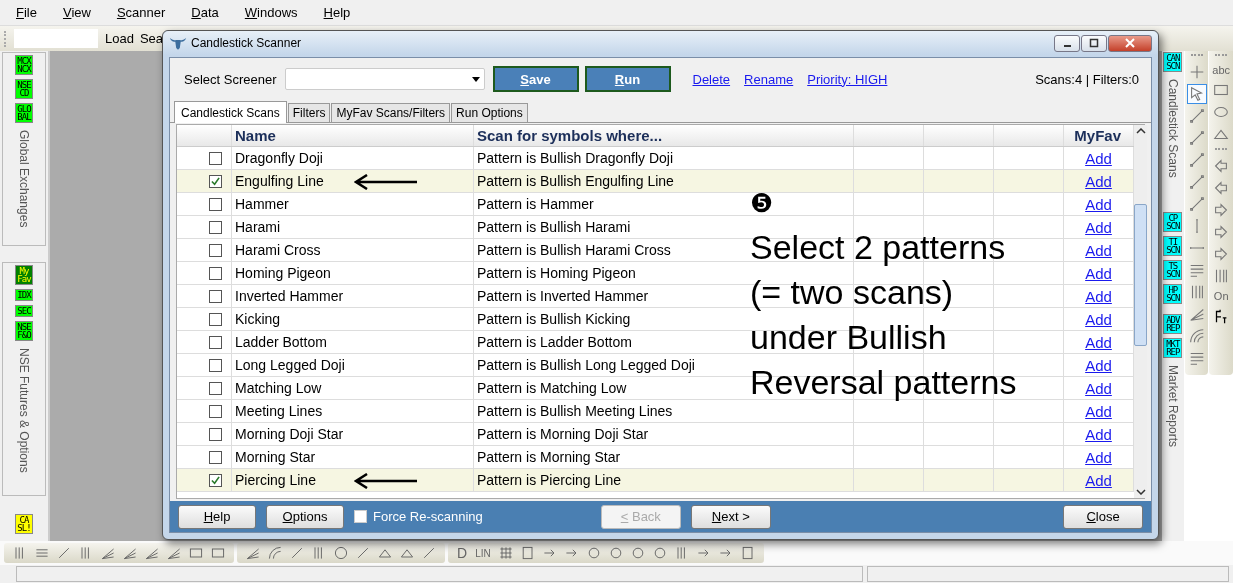 This screenshot has width=1233, height=583. I want to click on exchange-tag: CA SL!, so click(24, 524).